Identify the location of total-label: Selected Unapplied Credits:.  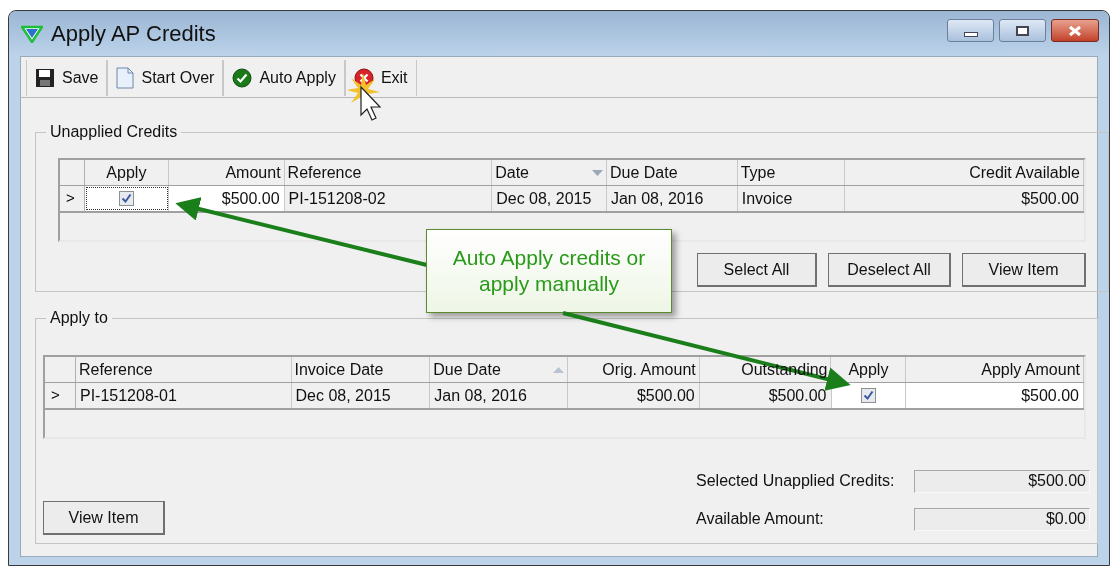
(796, 481).